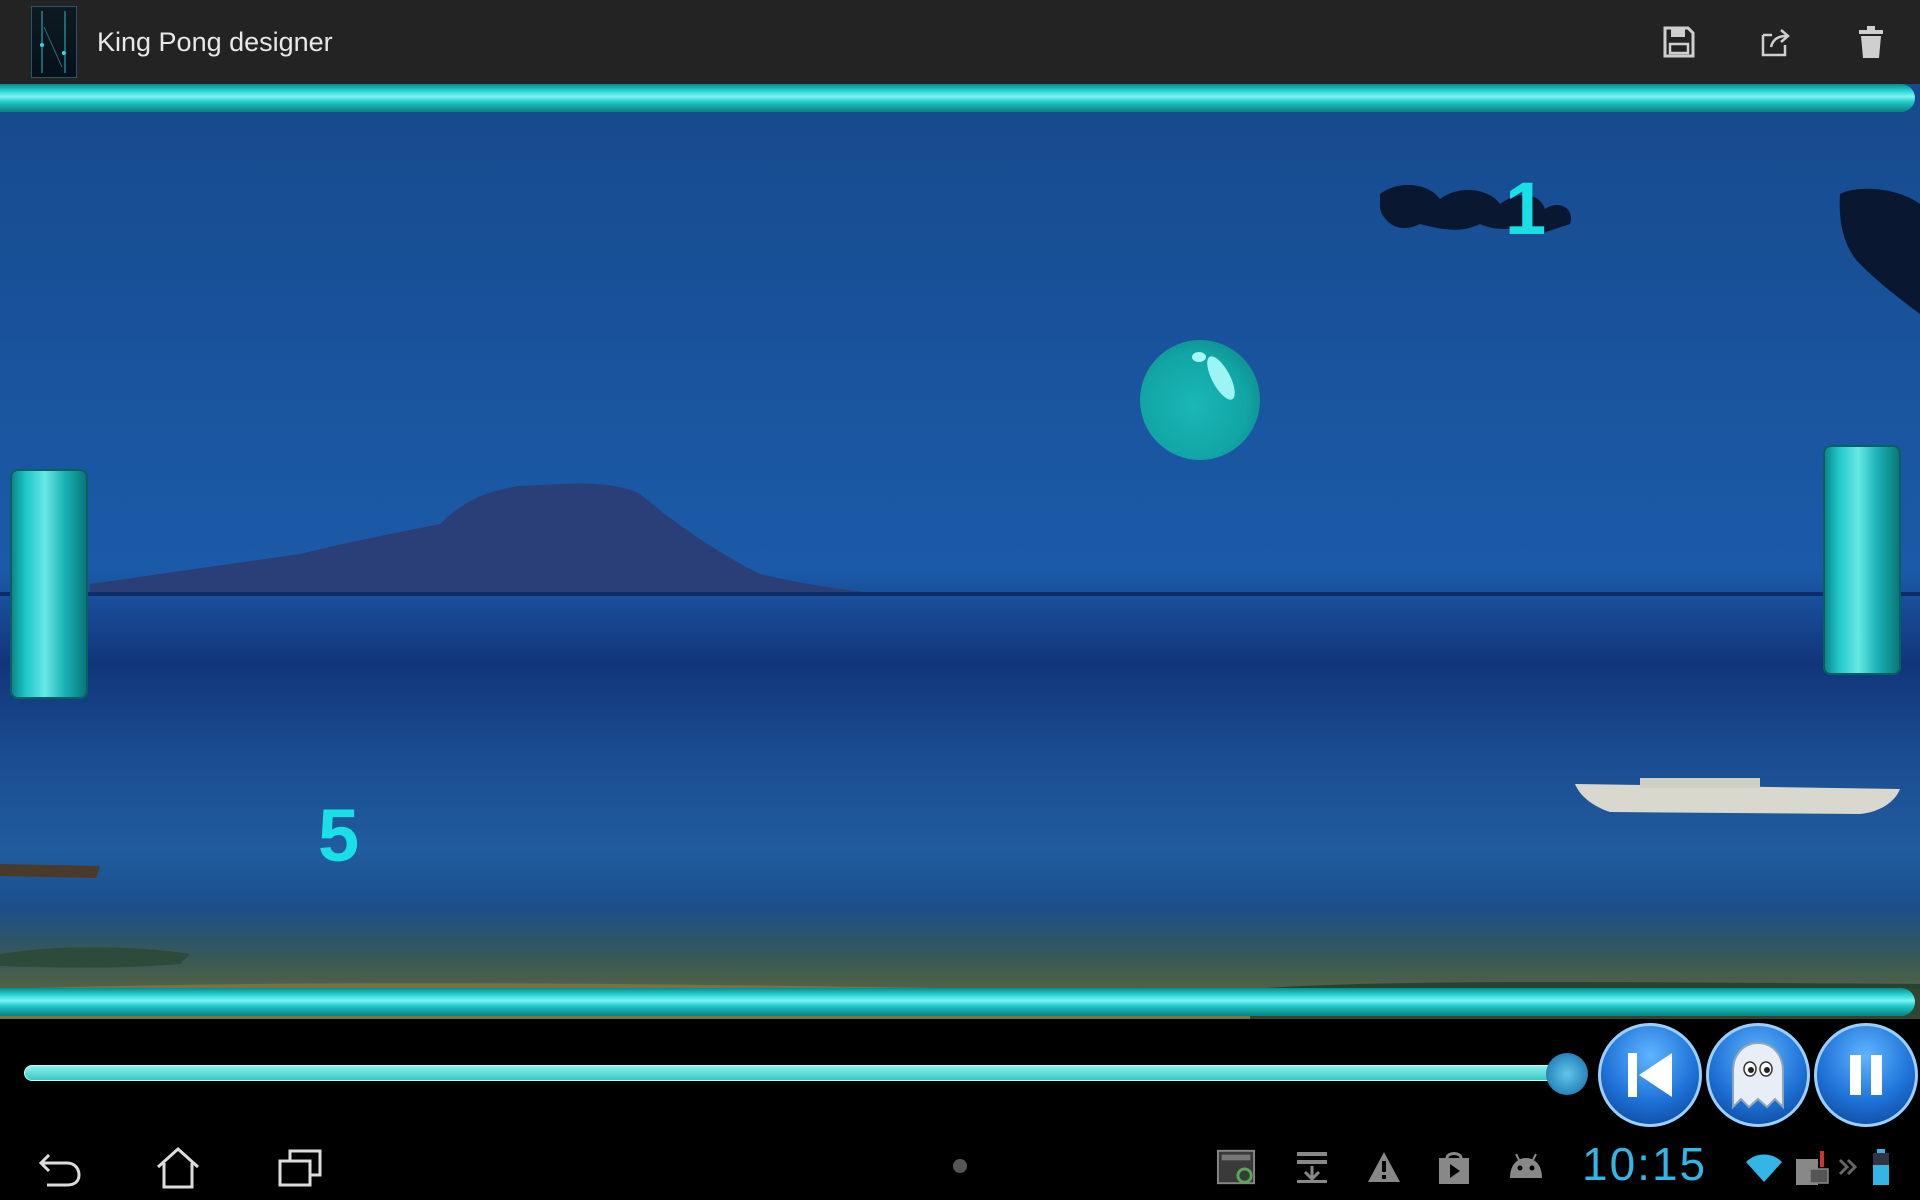 This screenshot has width=1920, height=1200. I want to click on play-store-icon, so click(1454, 1167).